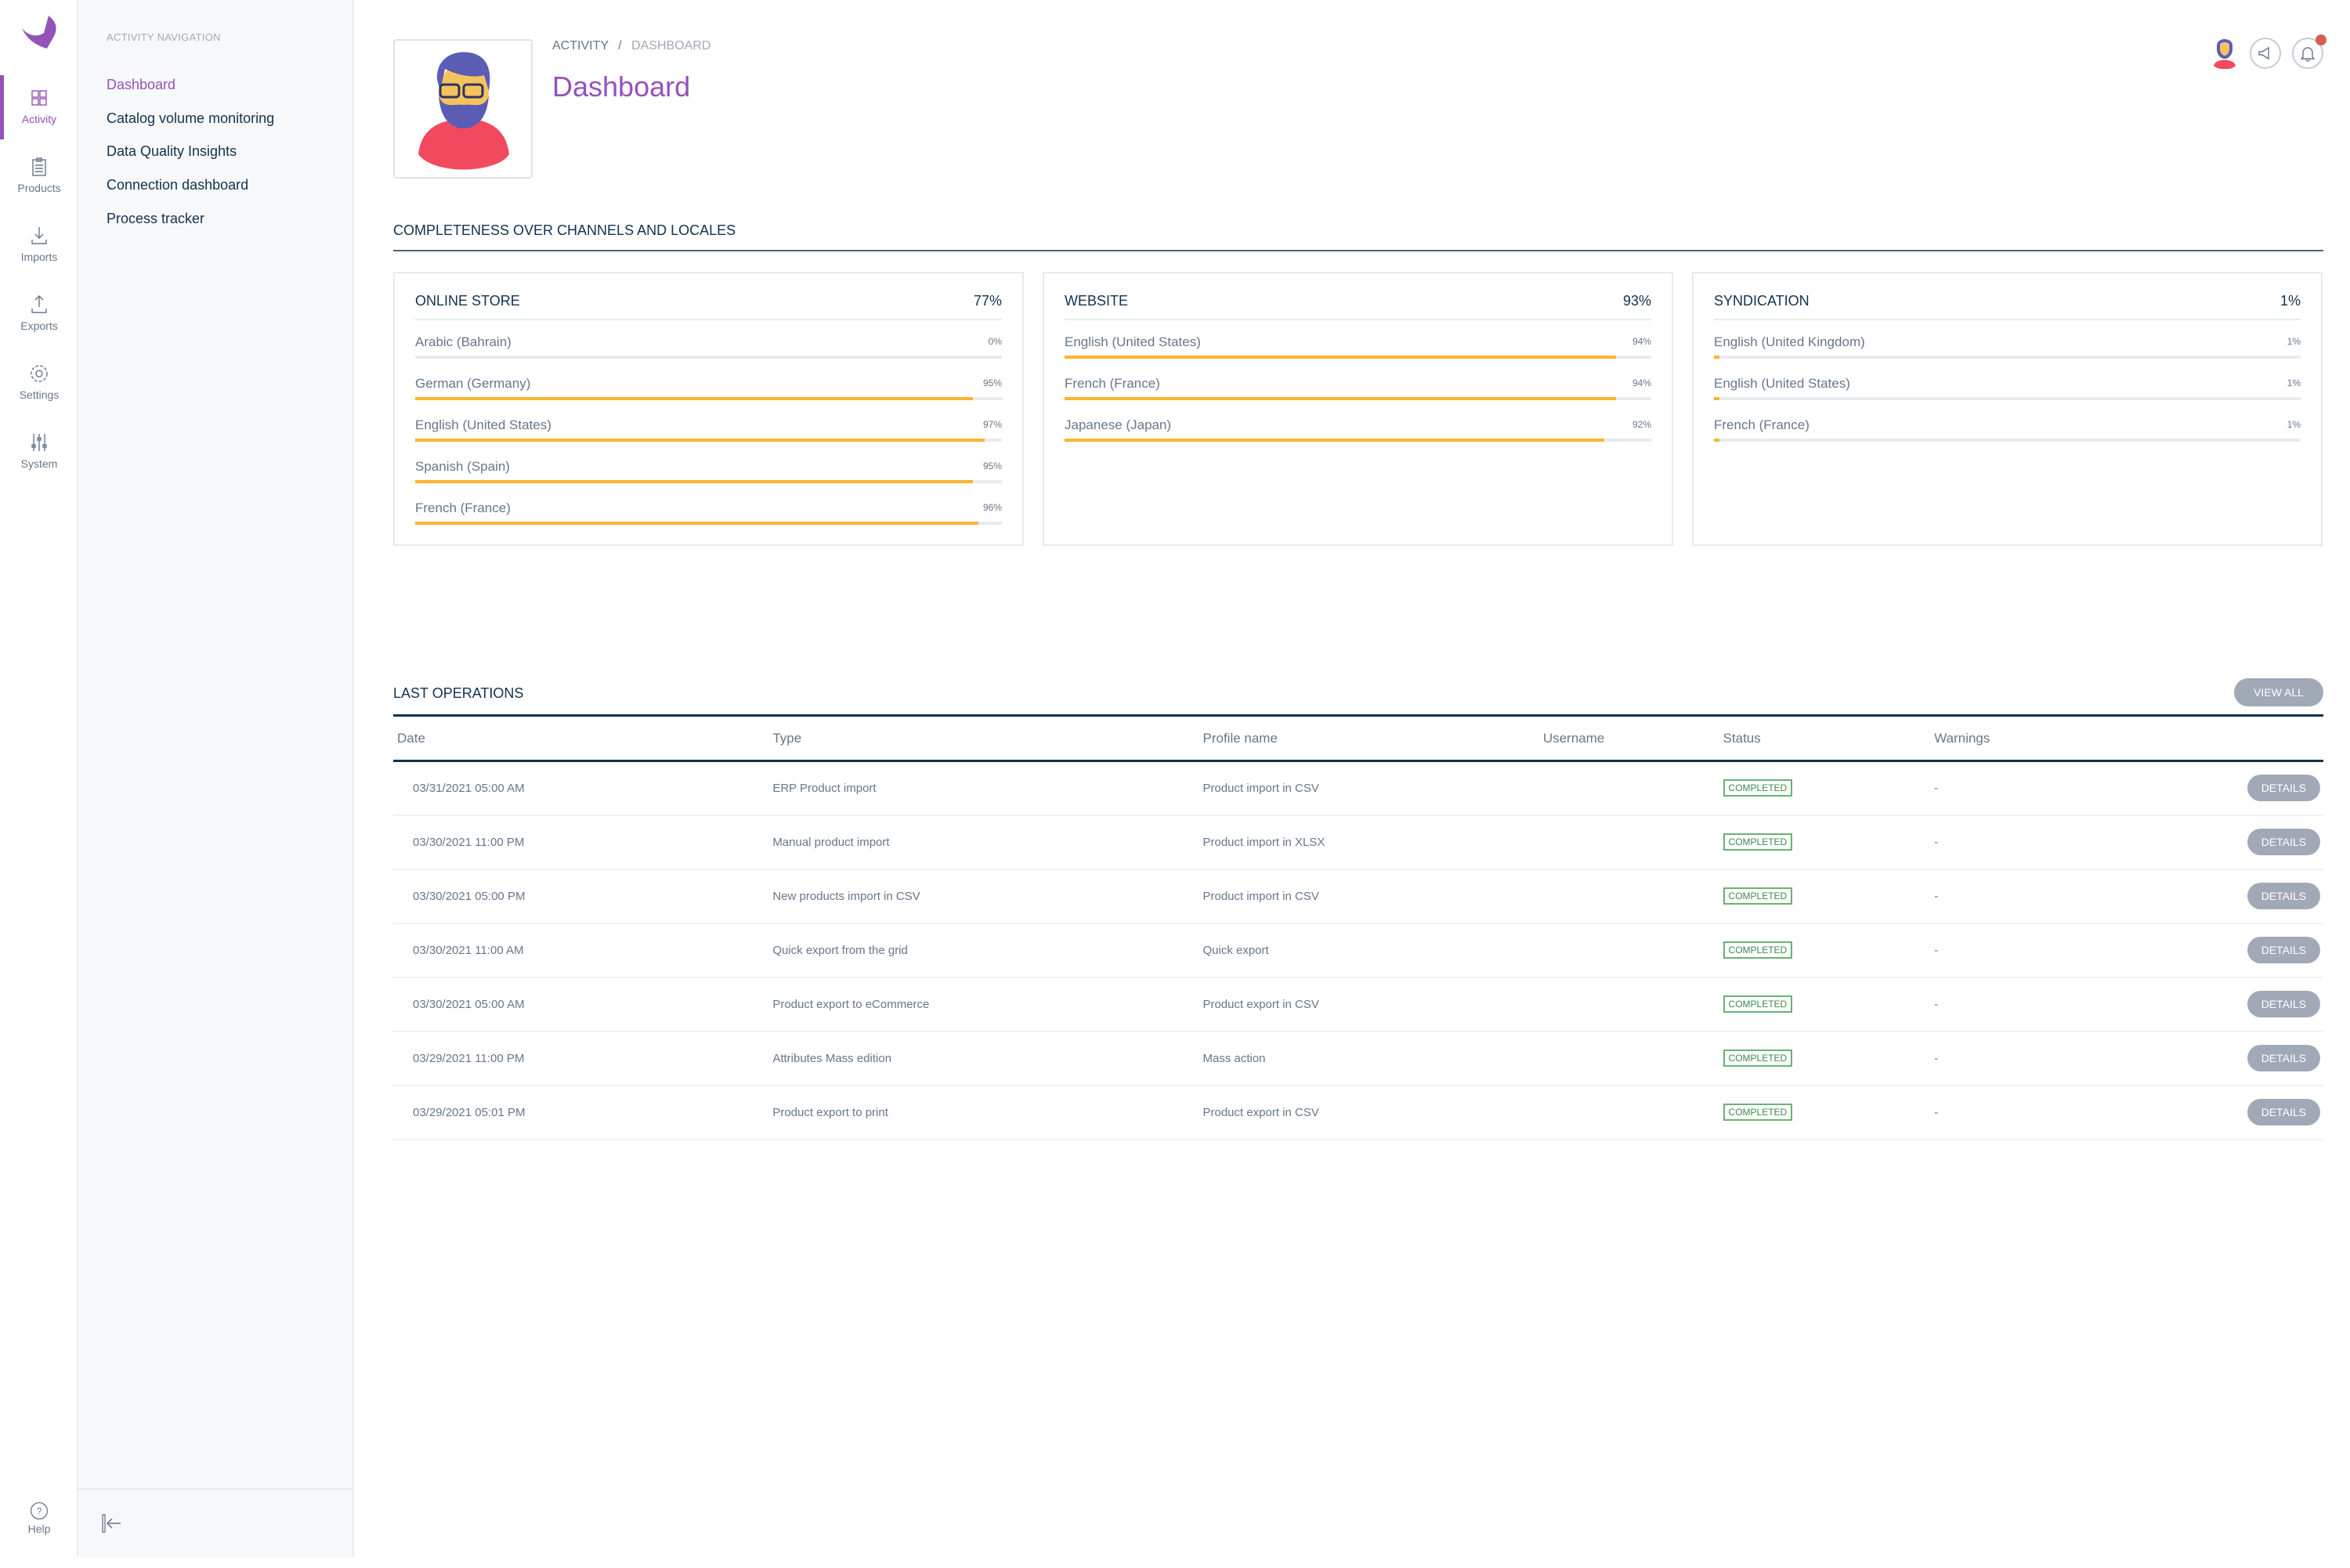  What do you see at coordinates (1629, 738) in the screenshot?
I see `column-header-username: Username` at bounding box center [1629, 738].